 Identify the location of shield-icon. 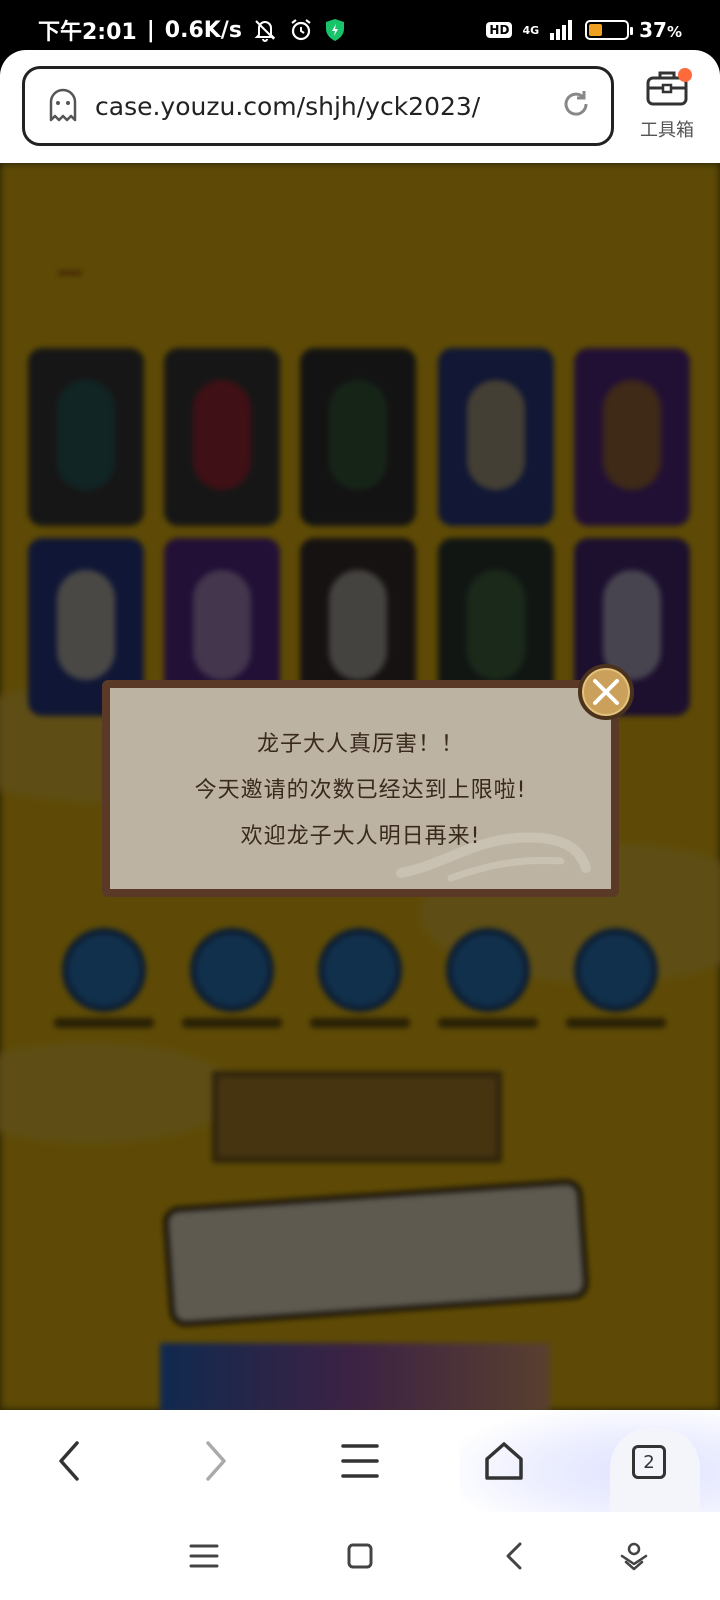
(335, 30).